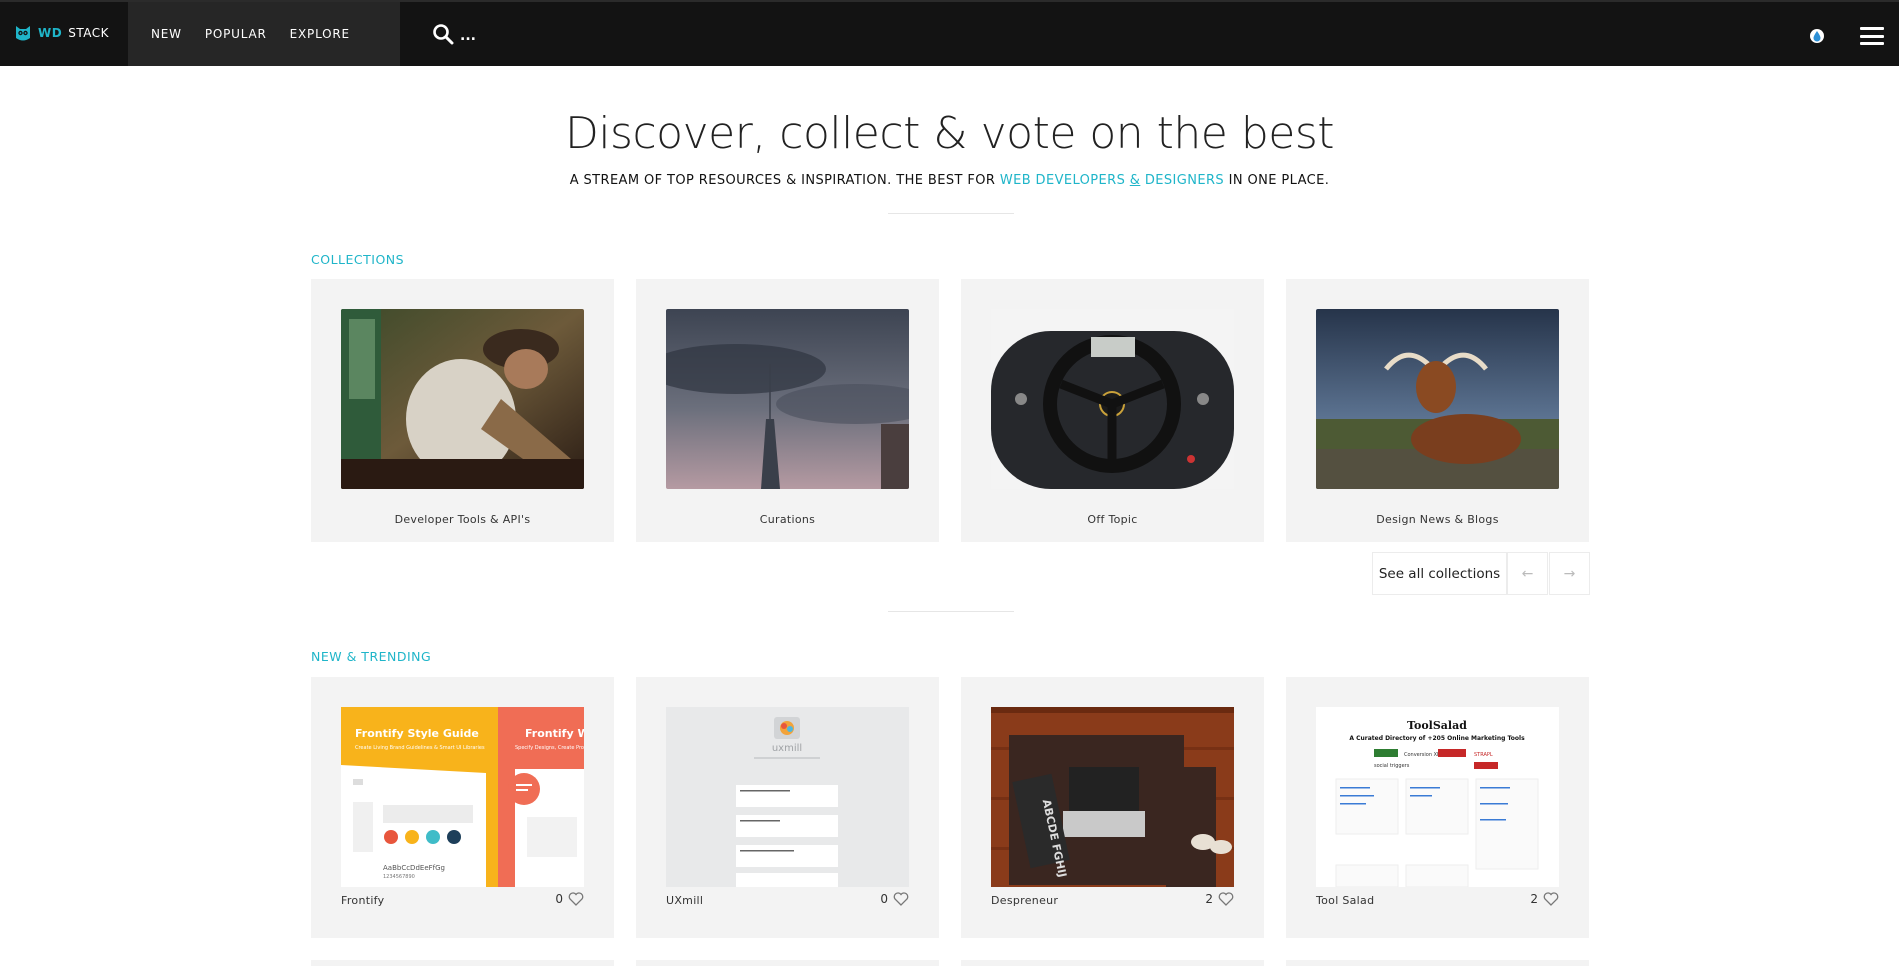 Image resolution: width=1899 pixels, height=966 pixels. Describe the element at coordinates (358, 259) in the screenshot. I see `collections-label: COLLECTIONS` at that location.